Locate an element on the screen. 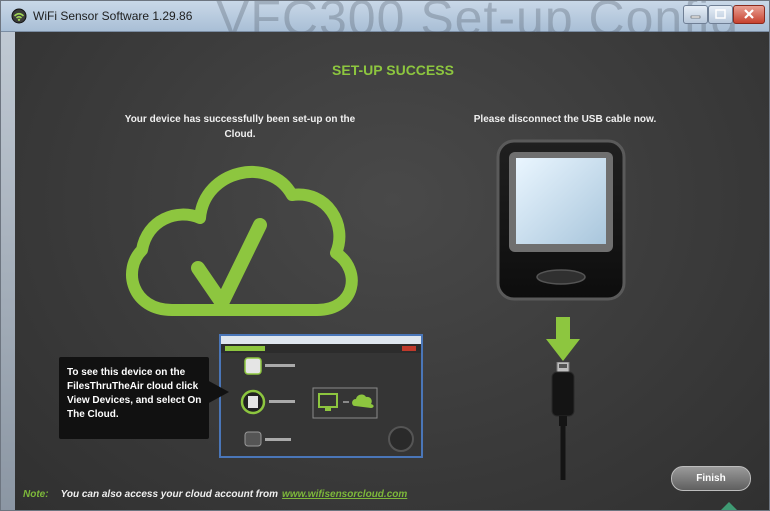  window-title: WiFi Sensor Software 1.29.86 is located at coordinates (113, 16).